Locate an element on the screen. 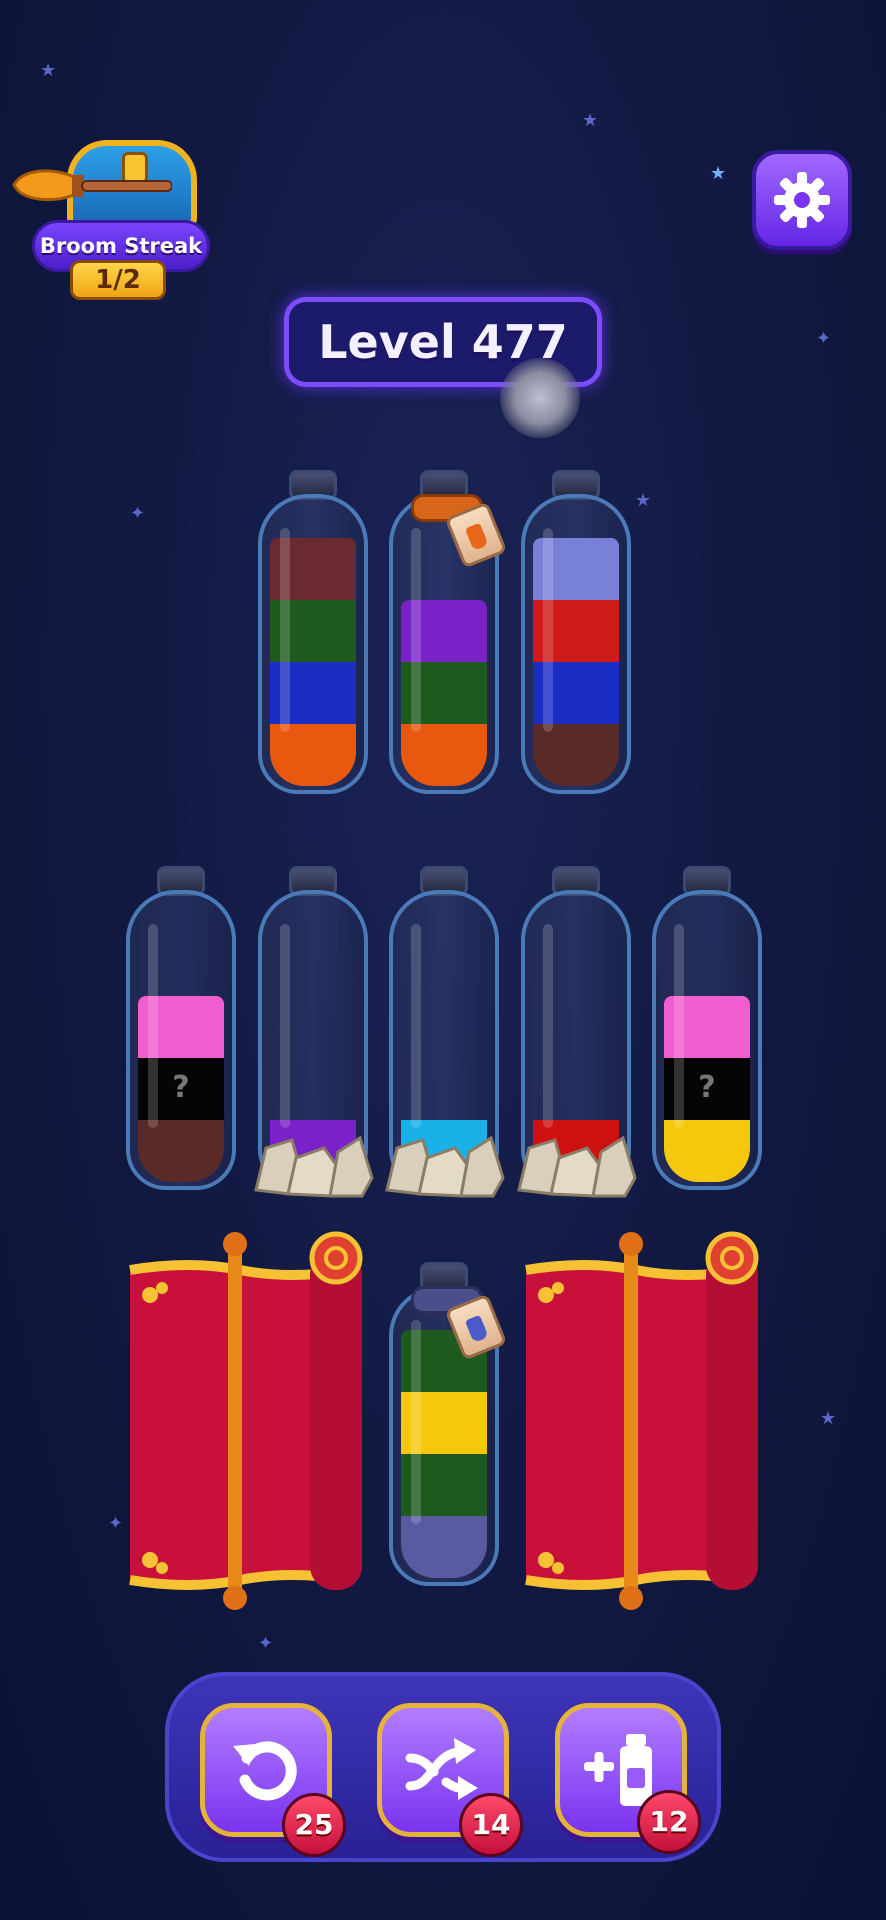  broom-streak-count: 1/2 is located at coordinates (118, 280).